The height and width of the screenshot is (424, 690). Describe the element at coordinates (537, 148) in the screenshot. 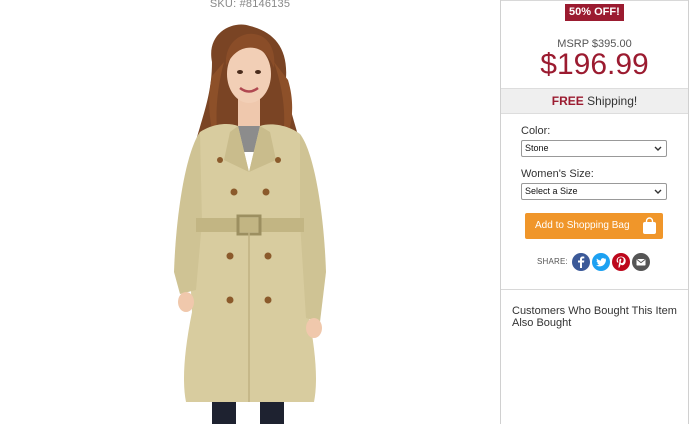

I see `color-select-value: Stone` at that location.